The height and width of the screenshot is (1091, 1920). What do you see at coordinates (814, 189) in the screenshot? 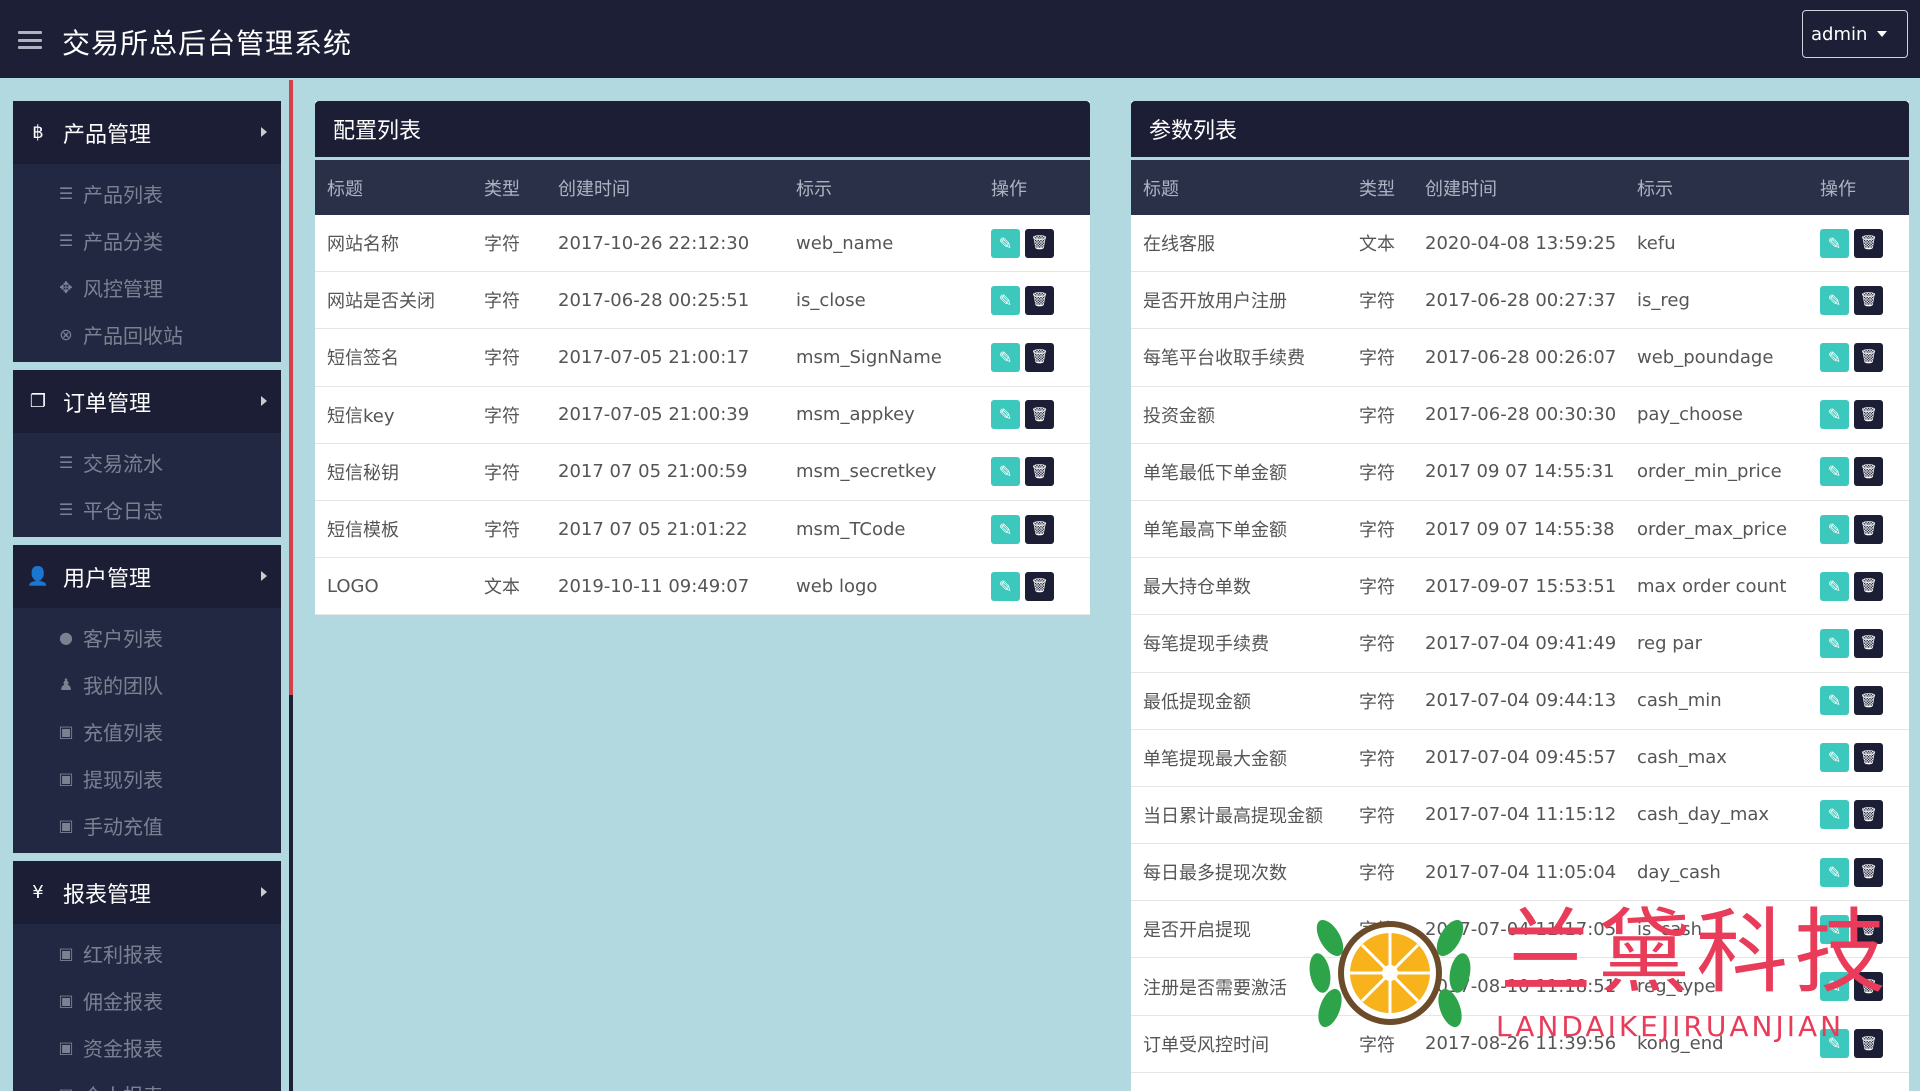
I see `column-header: 标示` at bounding box center [814, 189].